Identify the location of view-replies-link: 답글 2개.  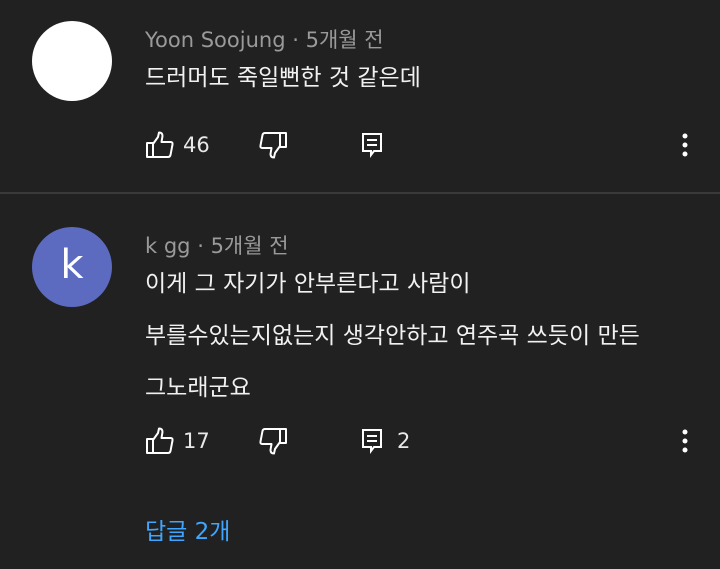
(187, 529).